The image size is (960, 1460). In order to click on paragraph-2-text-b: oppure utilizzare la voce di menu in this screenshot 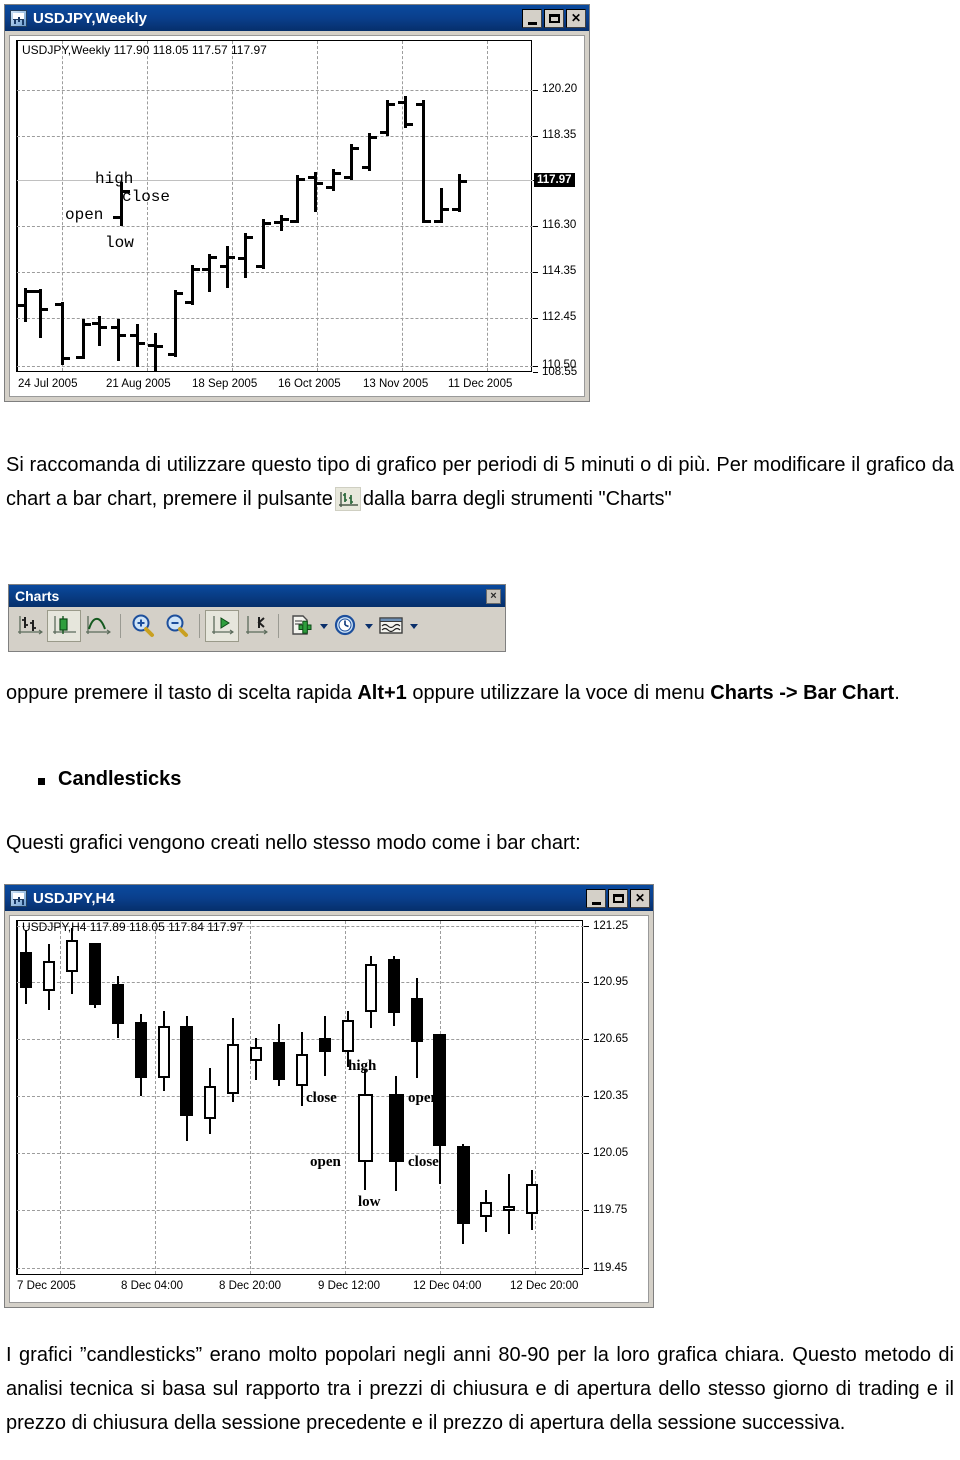, I will do `click(558, 693)`.